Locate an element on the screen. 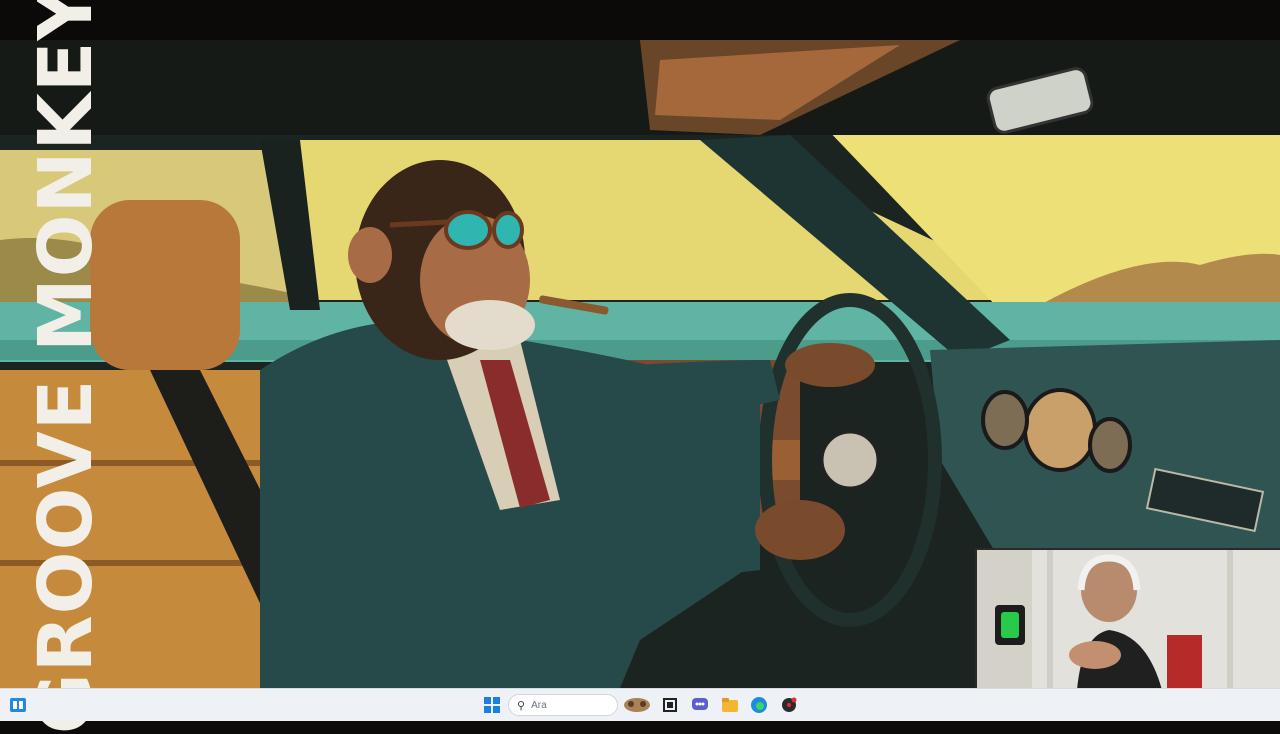 The height and width of the screenshot is (734, 1280). search-icon: ⚲ is located at coordinates (521, 705).